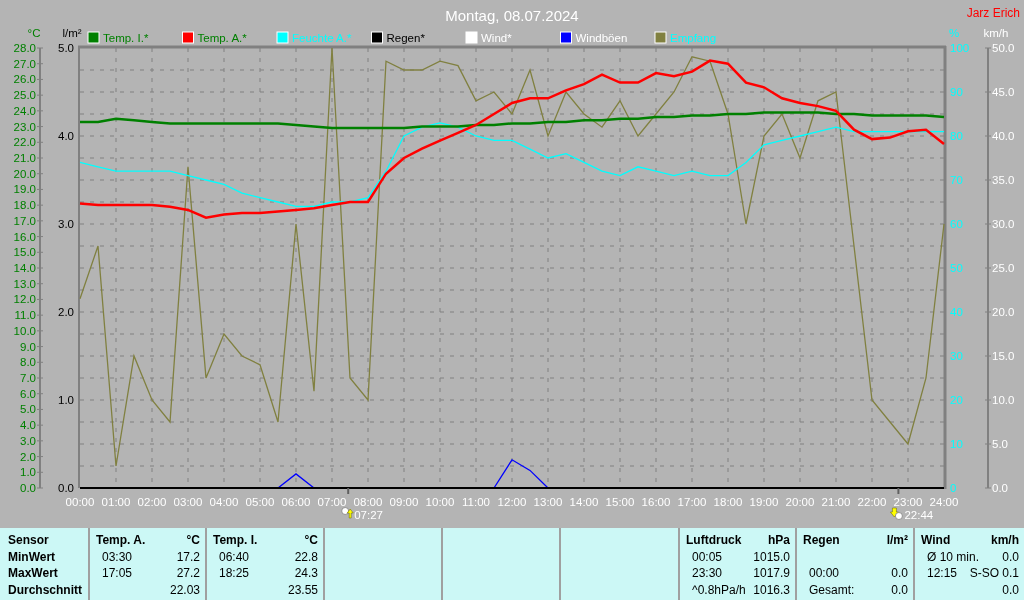  What do you see at coordinates (1003, 312) in the screenshot?
I see `axis-tick-label: 20.0` at bounding box center [1003, 312].